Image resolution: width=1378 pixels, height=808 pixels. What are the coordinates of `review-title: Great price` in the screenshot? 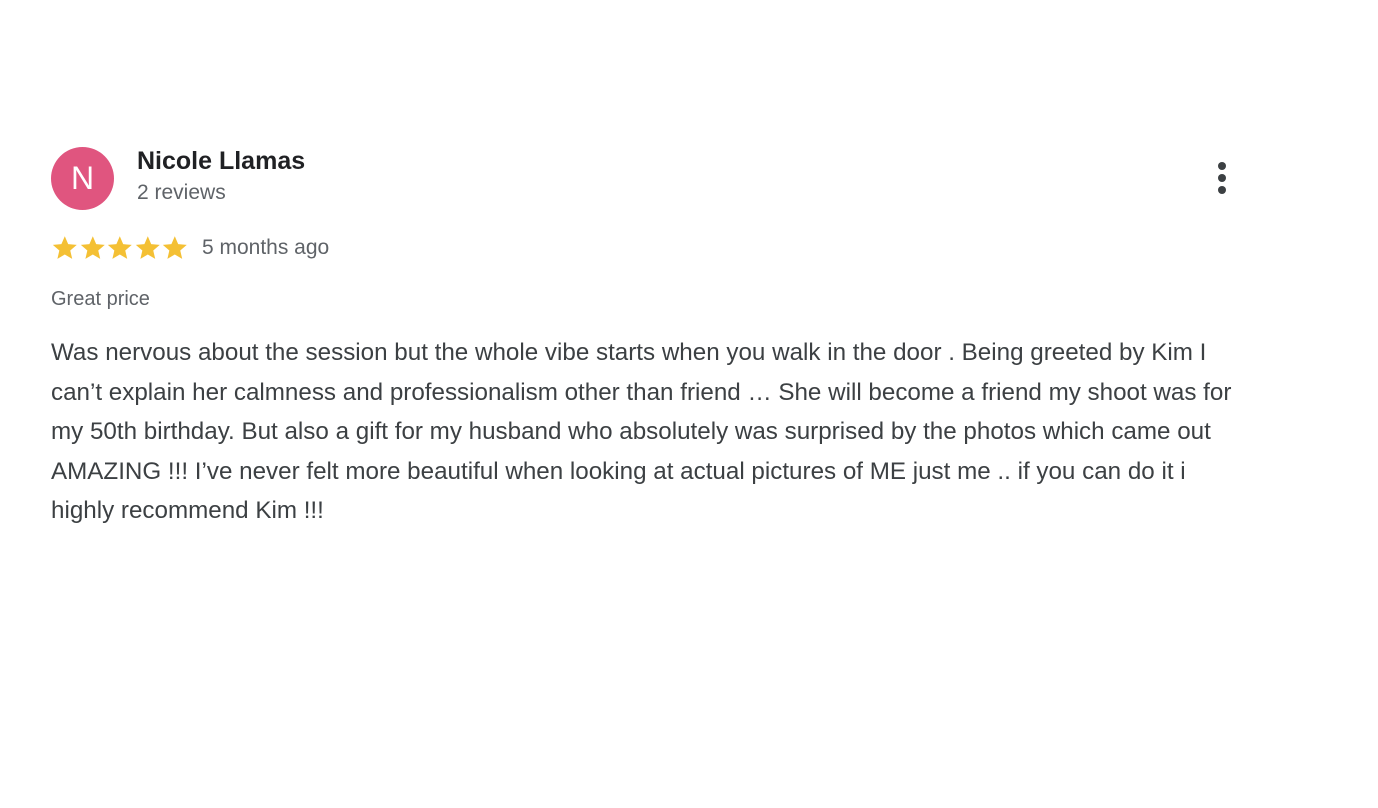 It's located at (100, 299).